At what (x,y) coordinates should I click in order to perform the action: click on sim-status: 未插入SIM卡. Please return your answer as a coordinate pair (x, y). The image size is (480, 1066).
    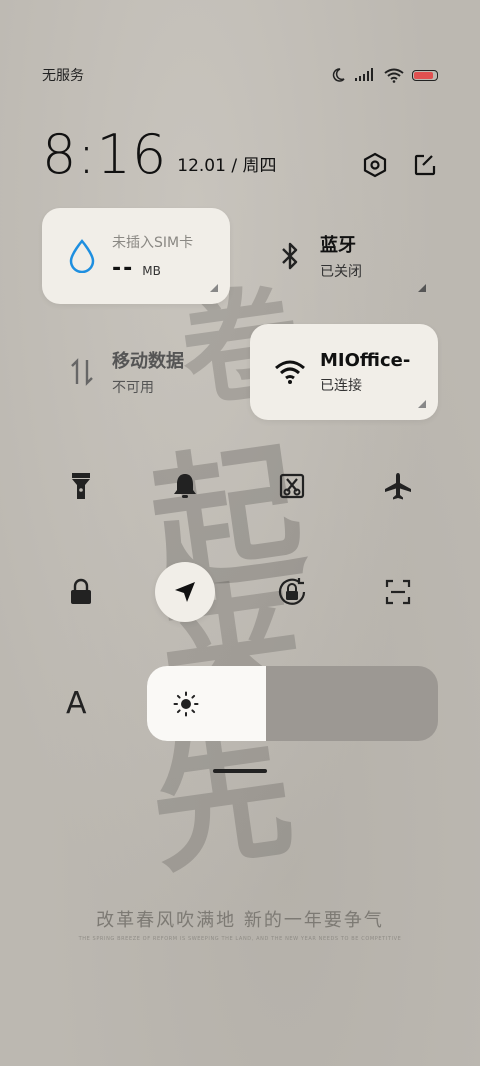
    Looking at the image, I should click on (153, 242).